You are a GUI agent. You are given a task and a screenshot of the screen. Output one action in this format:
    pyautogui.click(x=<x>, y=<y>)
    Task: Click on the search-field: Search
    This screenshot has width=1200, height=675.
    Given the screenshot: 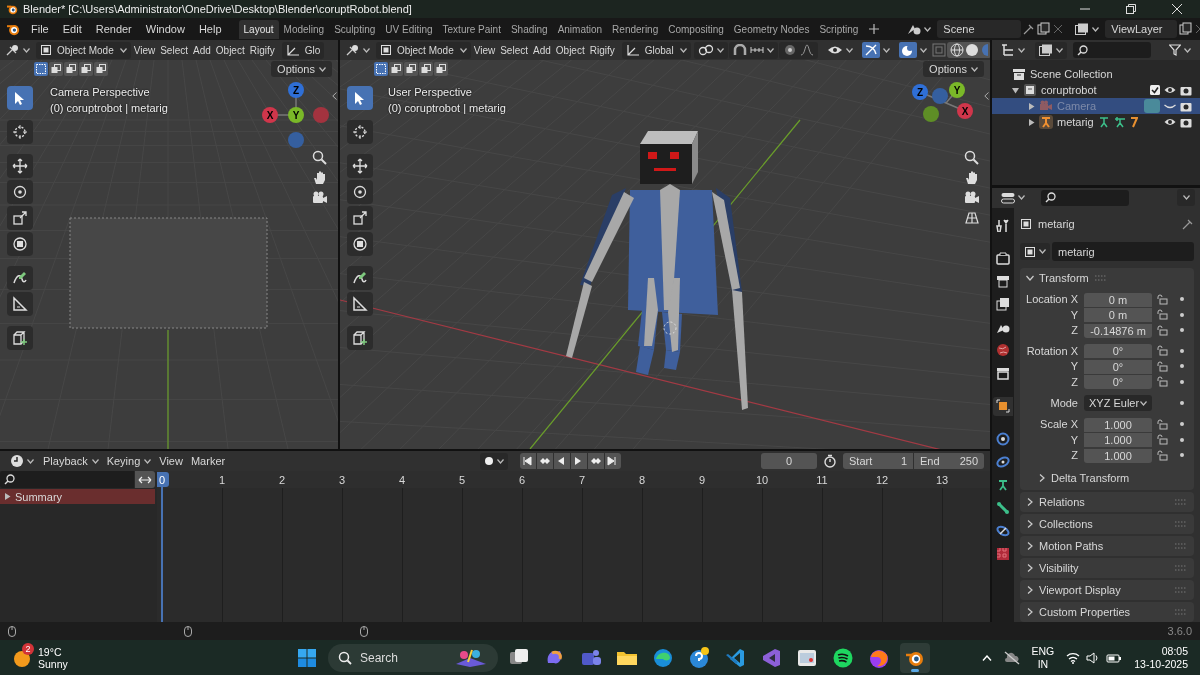 What is the action you would take?
    pyautogui.click(x=413, y=658)
    